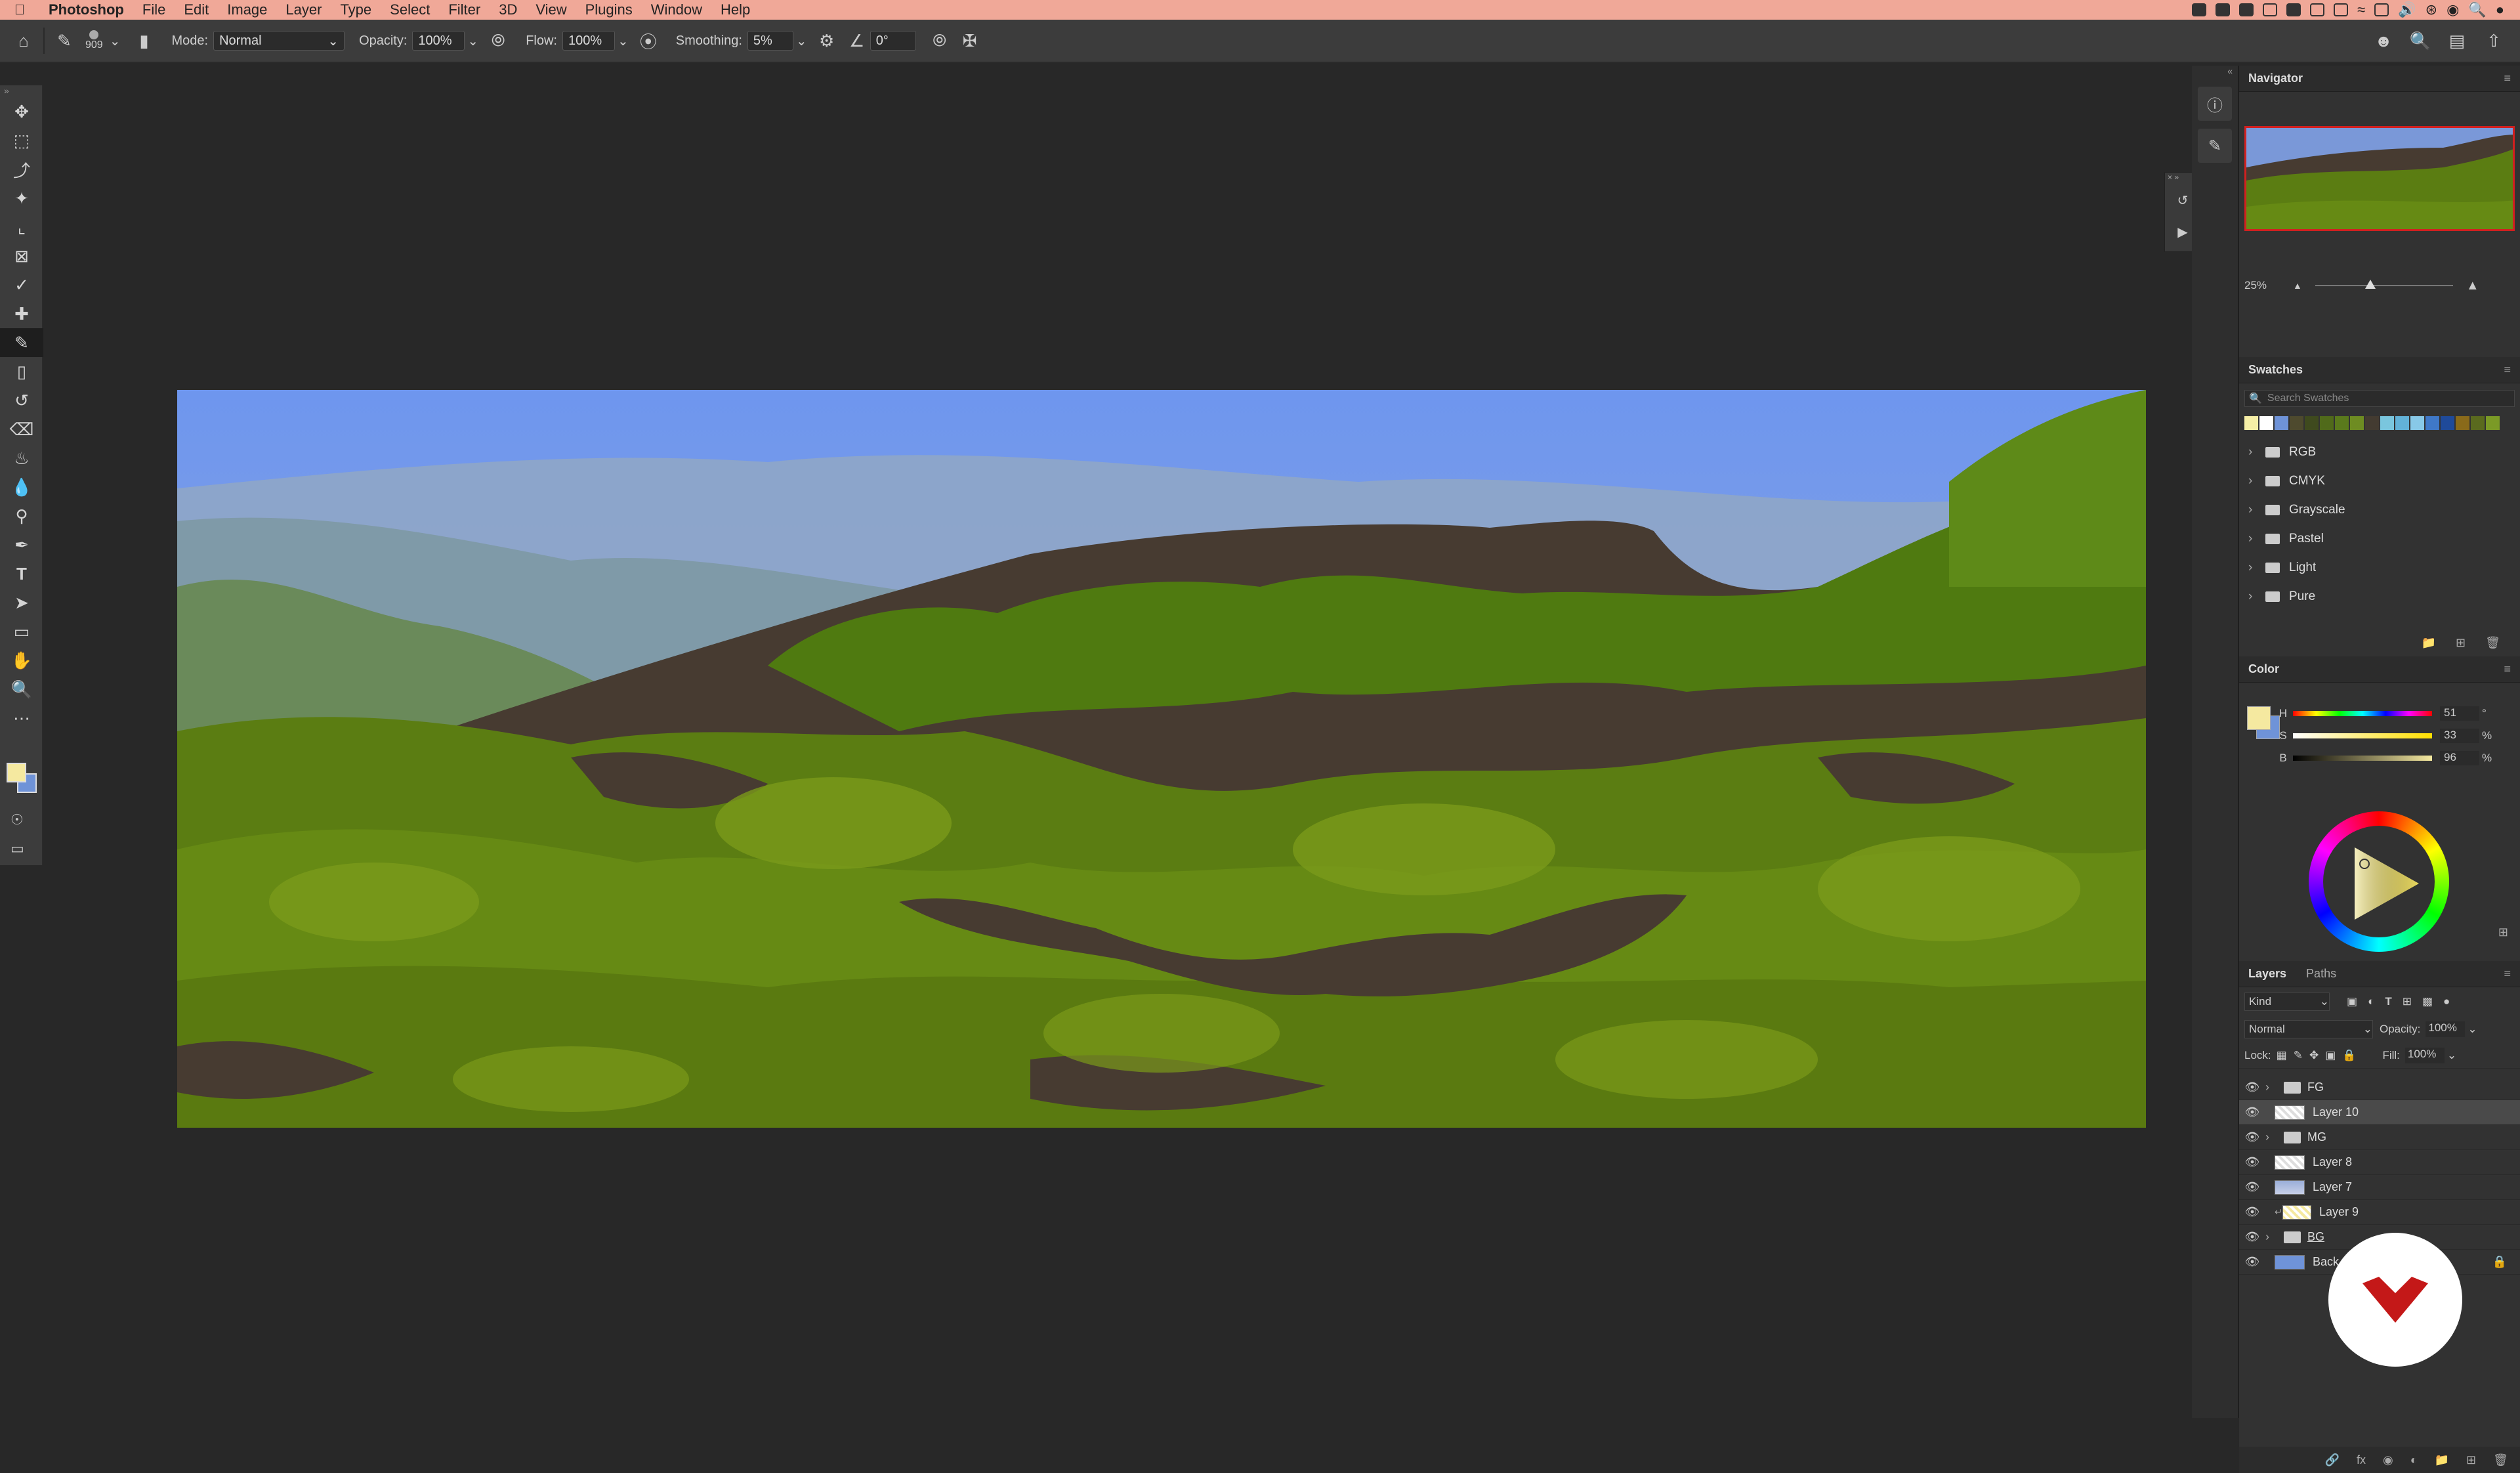  What do you see at coordinates (2459, 736) in the screenshot?
I see `saturation-value: 33` at bounding box center [2459, 736].